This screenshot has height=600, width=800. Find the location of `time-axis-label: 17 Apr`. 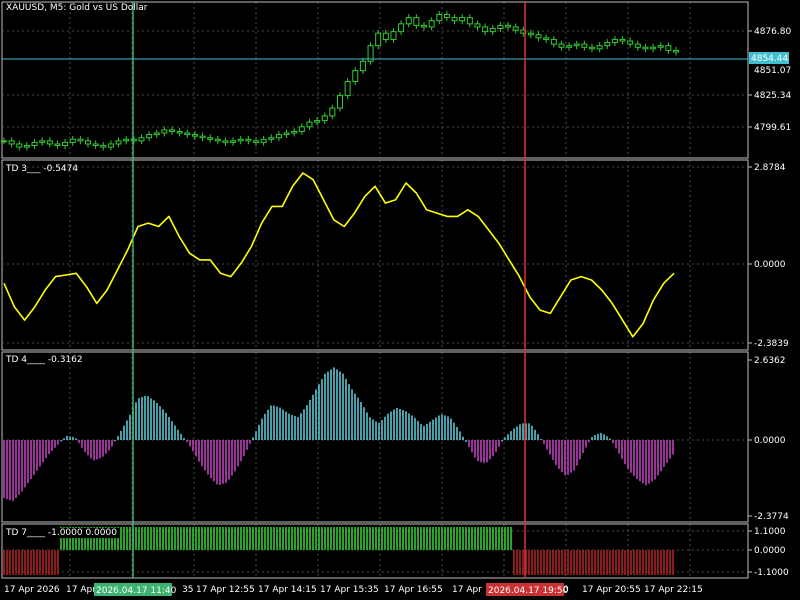

time-axis-label: 17 Apr is located at coordinates (81, 590).